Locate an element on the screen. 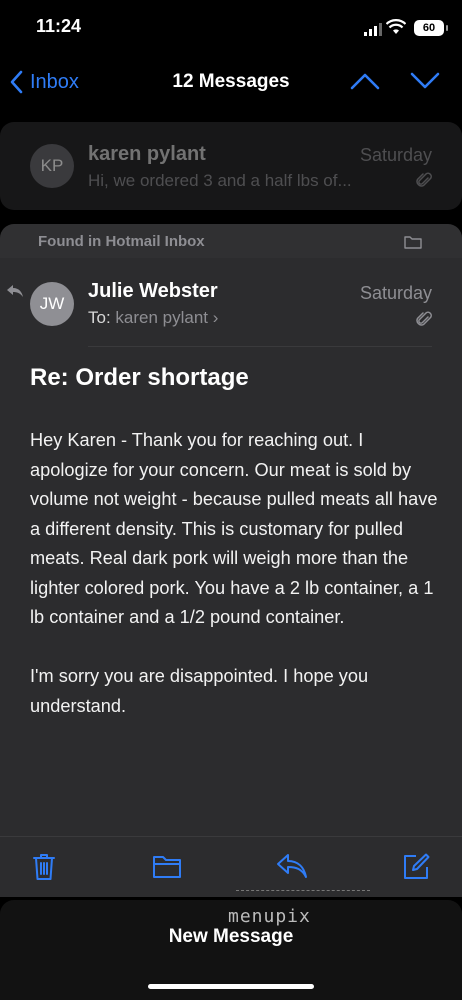  recipient-line: To: karen pylant › is located at coordinates (153, 318).